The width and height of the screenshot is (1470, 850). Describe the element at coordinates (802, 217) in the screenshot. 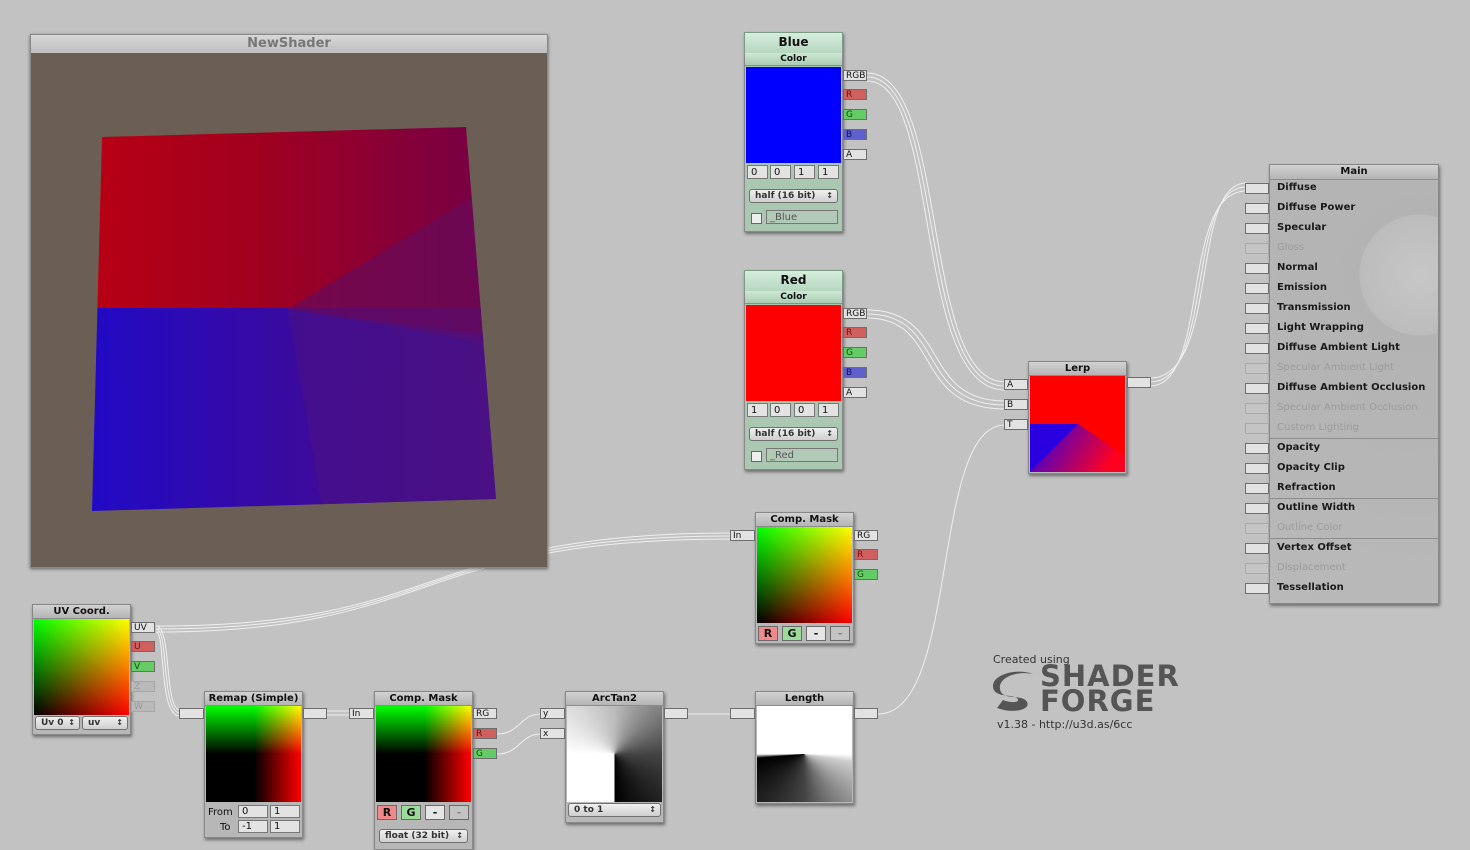

I see `property-name-field: _Blue` at that location.